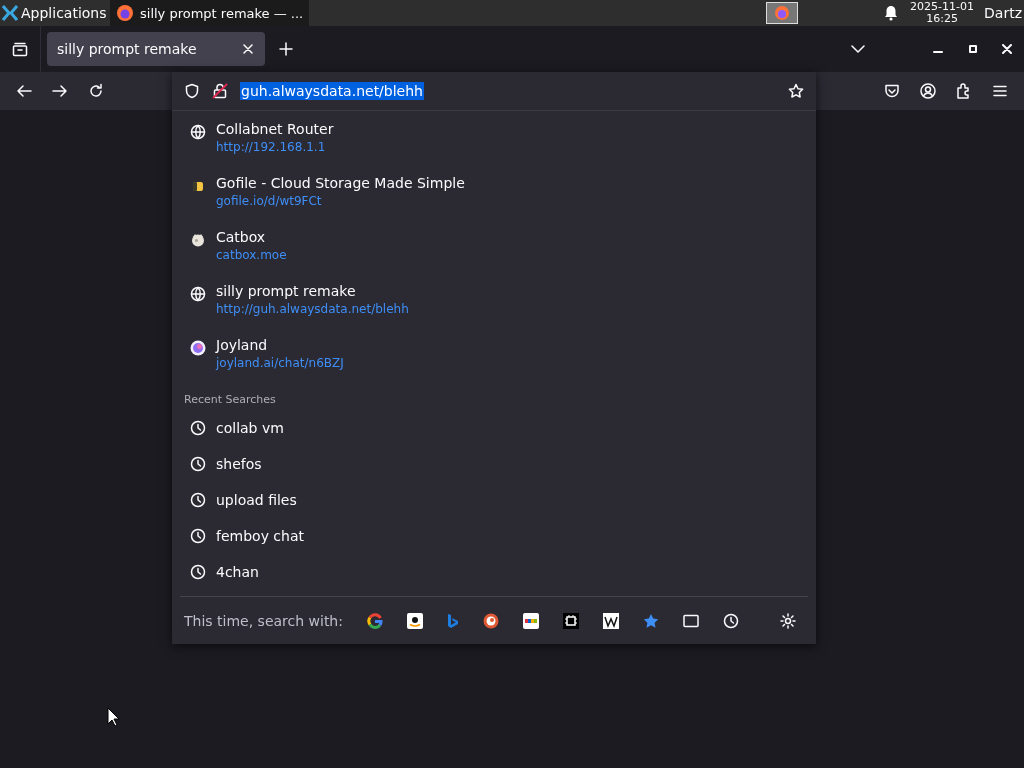 This screenshot has height=768, width=1024. I want to click on suggestion-title: Catbox, so click(241, 237).